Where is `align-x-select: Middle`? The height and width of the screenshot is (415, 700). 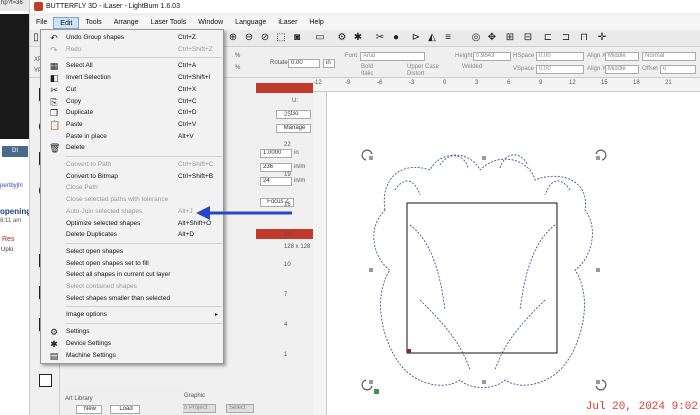 align-x-select: Middle is located at coordinates (622, 56).